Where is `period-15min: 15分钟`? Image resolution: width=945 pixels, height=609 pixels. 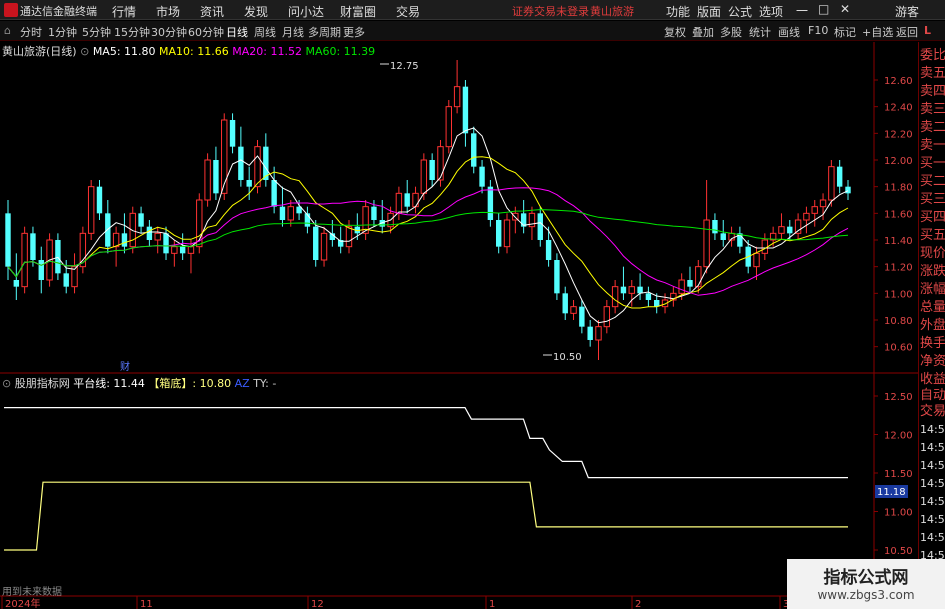 period-15min: 15分钟 is located at coordinates (132, 32).